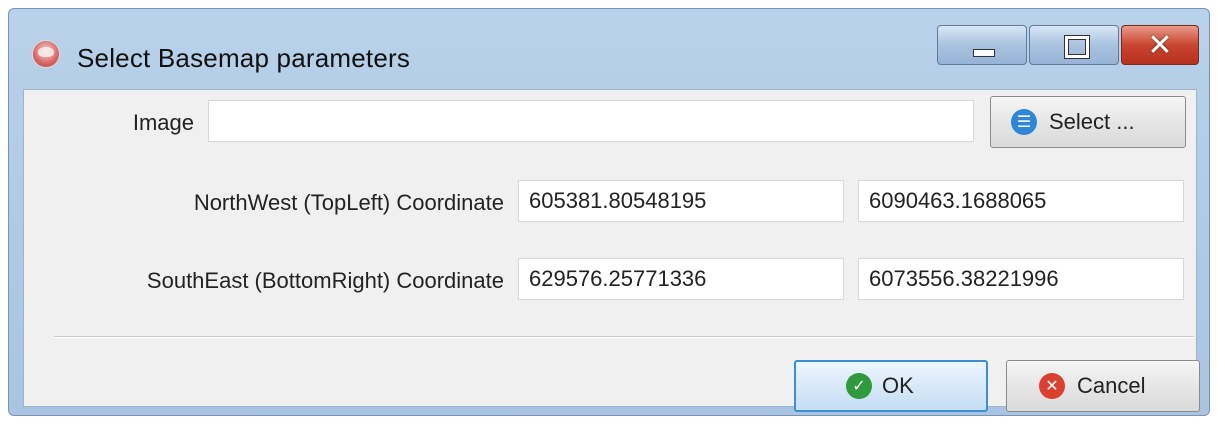  What do you see at coordinates (1052, 386) in the screenshot?
I see `cancel-icon: ✕` at bounding box center [1052, 386].